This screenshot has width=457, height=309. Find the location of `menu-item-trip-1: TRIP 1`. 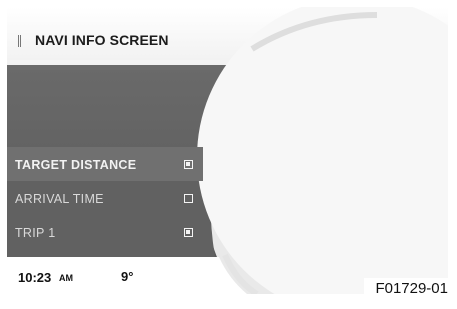

menu-item-trip-1: TRIP 1 is located at coordinates (105, 232).